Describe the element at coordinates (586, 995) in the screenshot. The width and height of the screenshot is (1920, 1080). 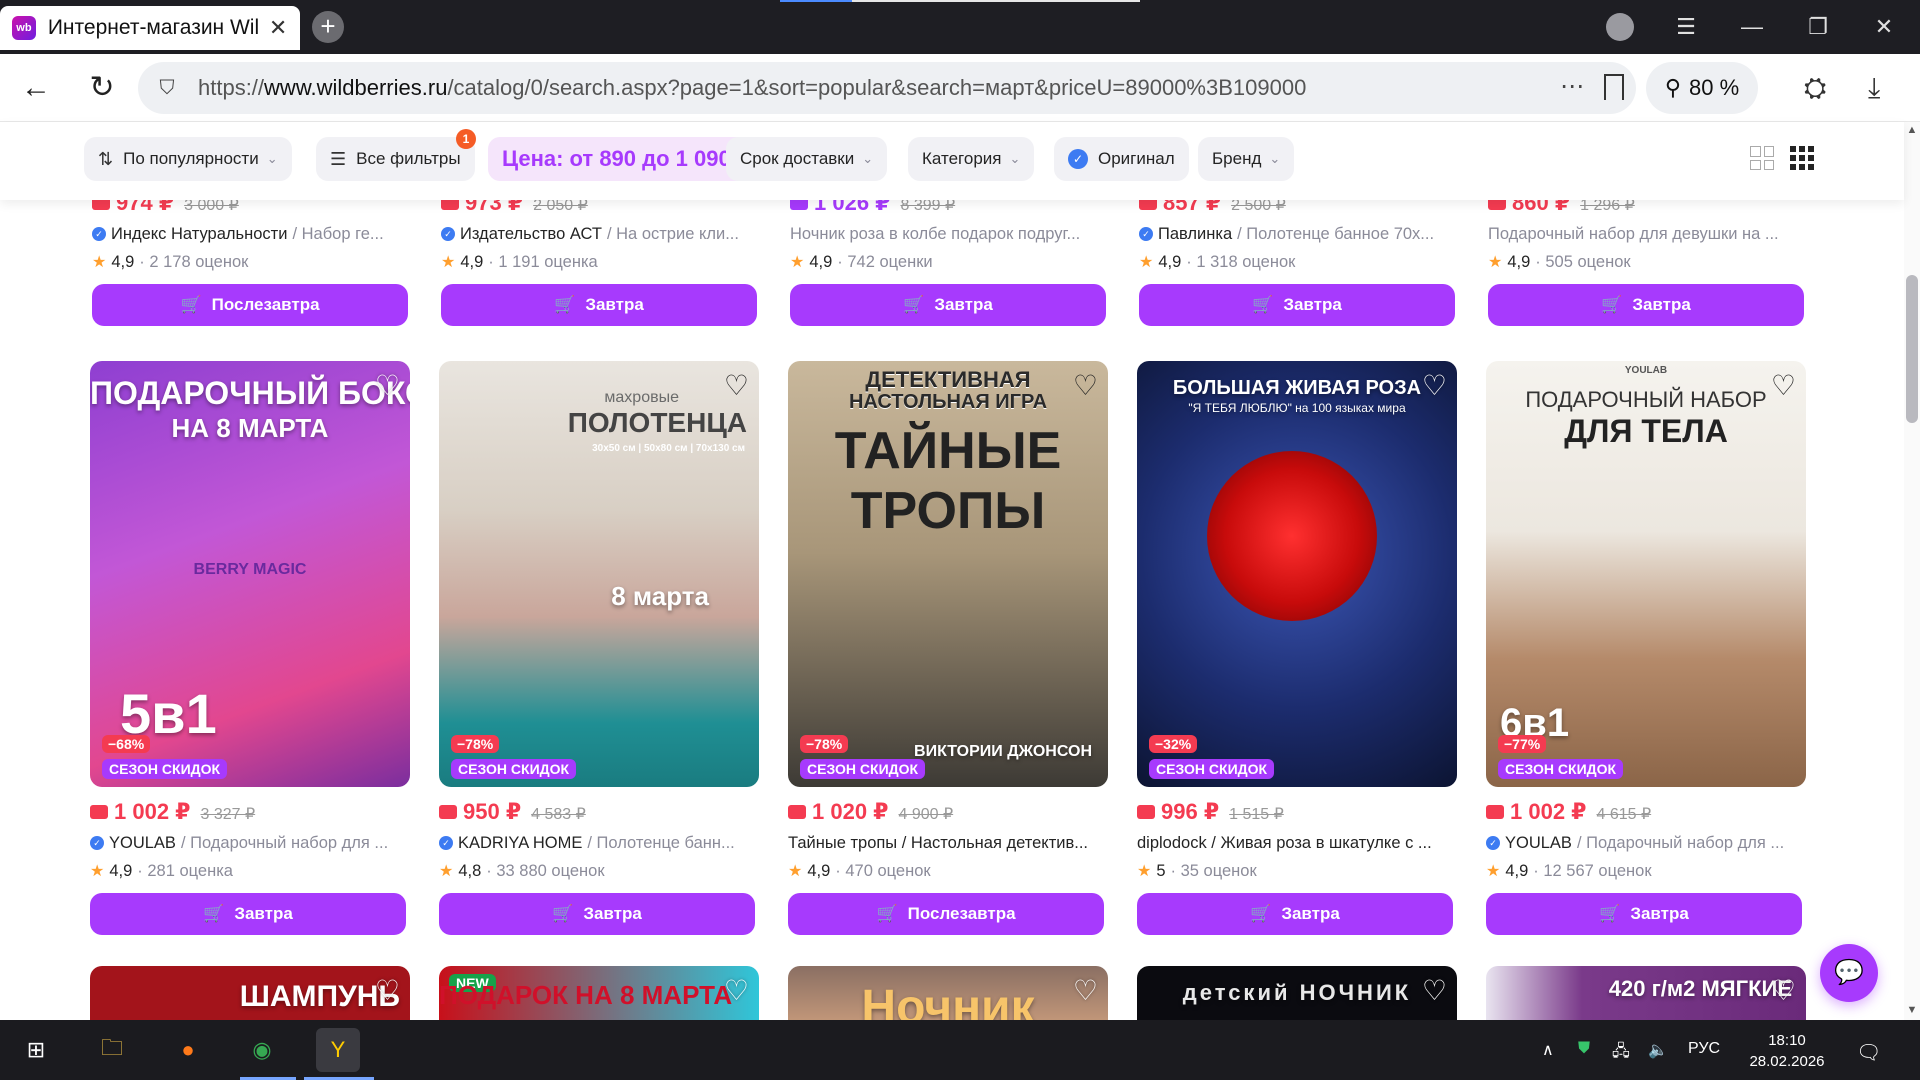
I see `image-caption: ПОДАРОК НА 8 МАРТА` at that location.